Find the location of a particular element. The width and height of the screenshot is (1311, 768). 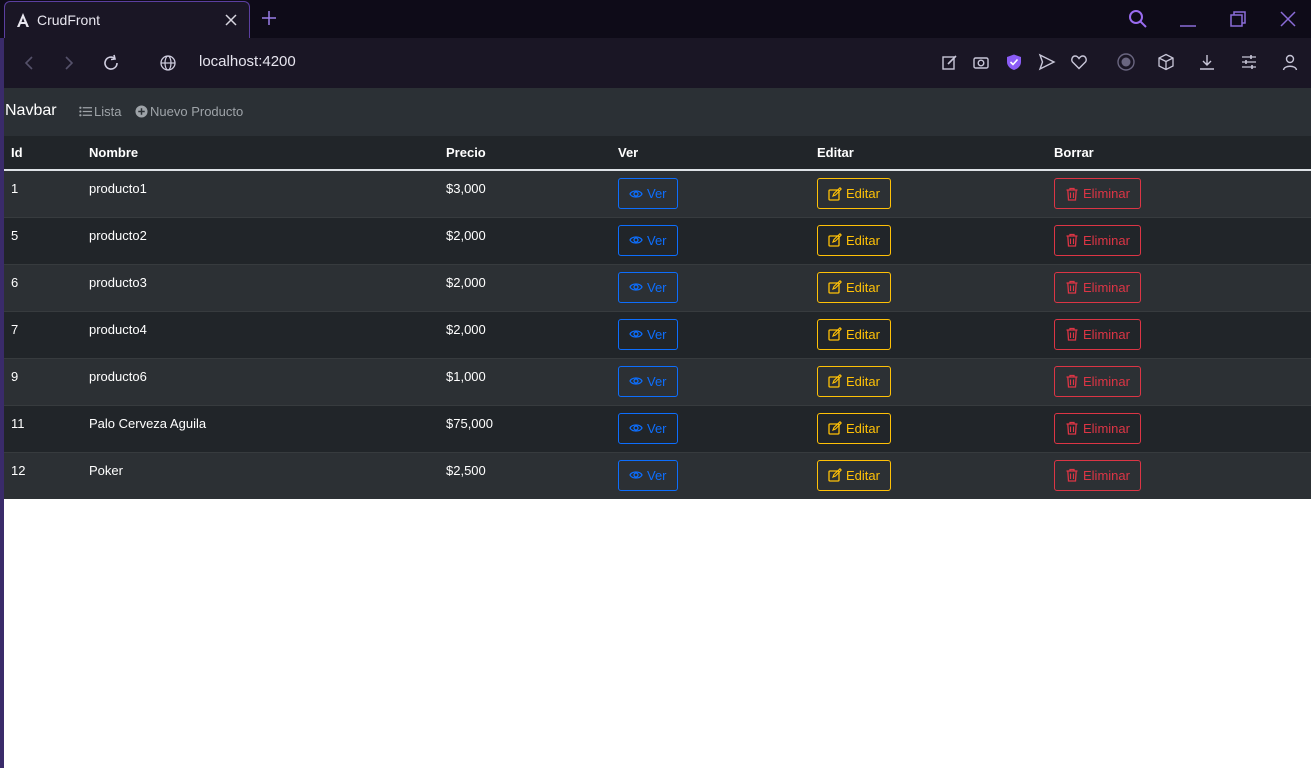

cell-id-text: 11 is located at coordinates (18, 423).